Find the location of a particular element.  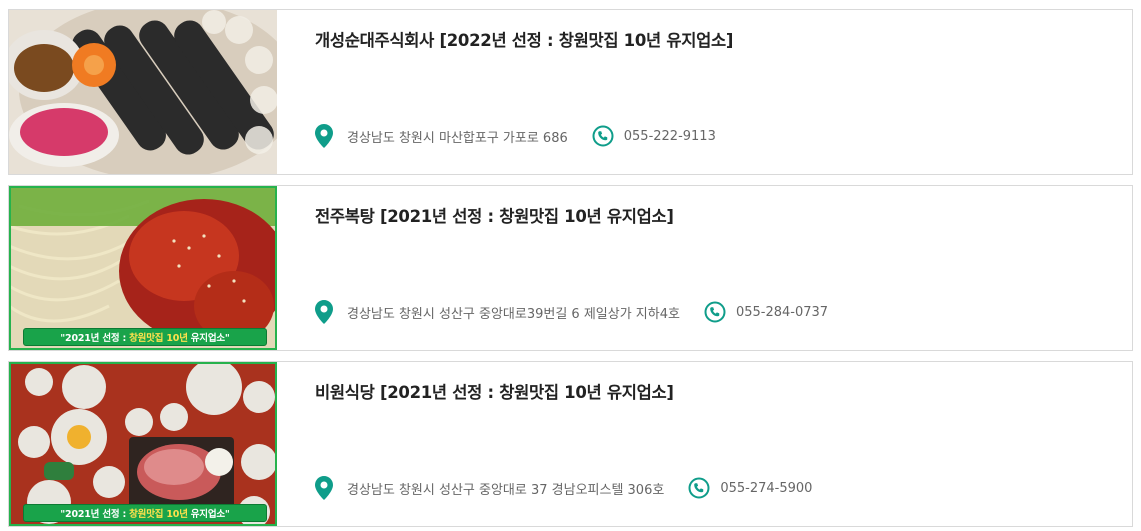

phone-row: 055-274-5900 is located at coordinates (750, 488).